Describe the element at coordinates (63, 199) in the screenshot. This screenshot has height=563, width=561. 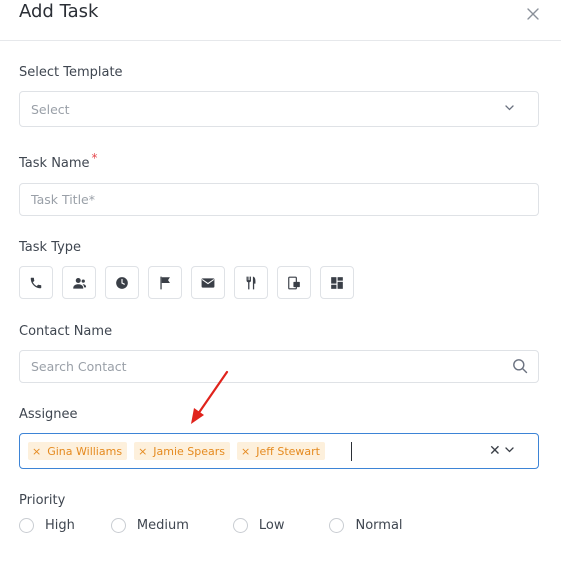
I see `task-title-placeholder: Task Title*` at that location.